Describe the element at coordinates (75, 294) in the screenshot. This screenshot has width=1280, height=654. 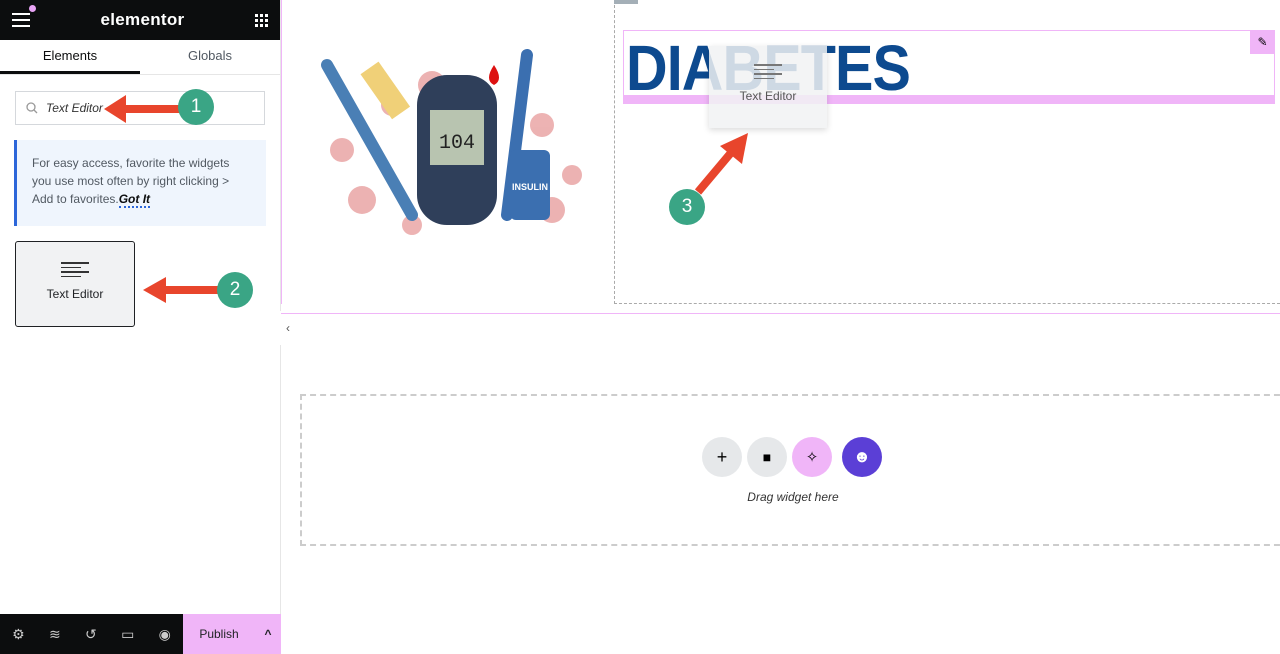
I see `widget-label: Text Editor` at that location.